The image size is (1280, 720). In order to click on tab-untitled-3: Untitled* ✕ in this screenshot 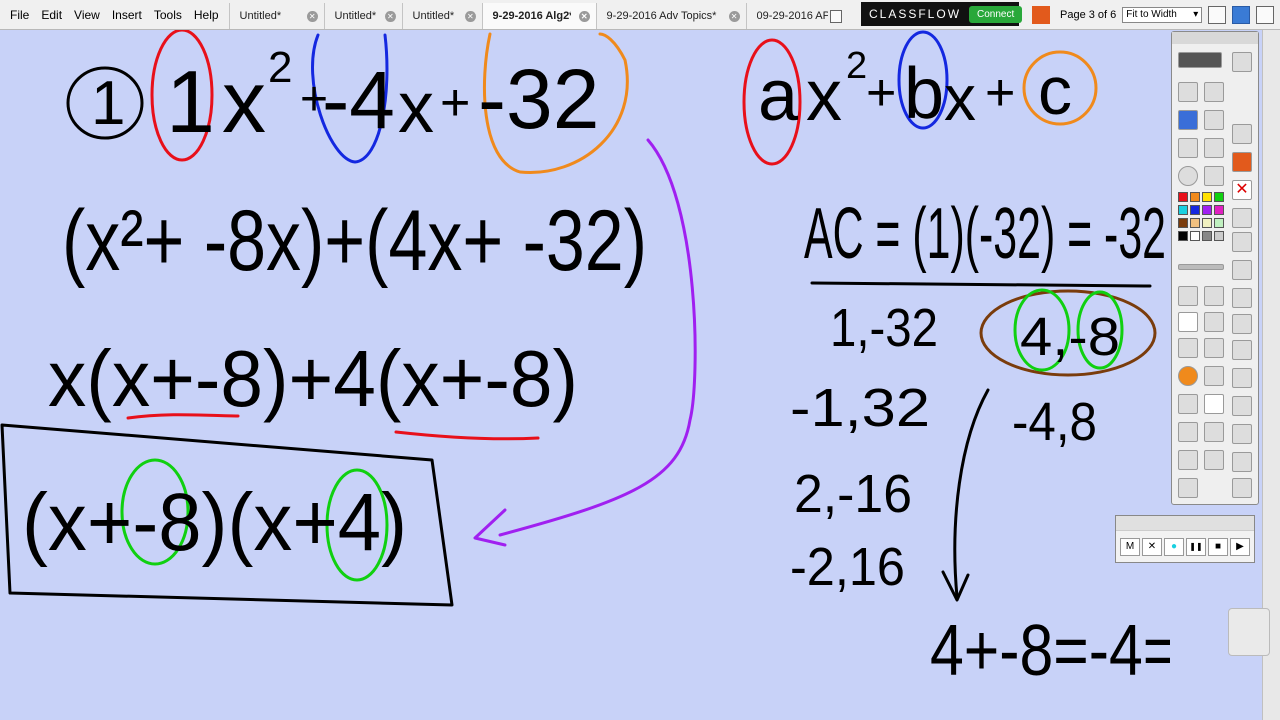, I will do `click(441, 16)`.